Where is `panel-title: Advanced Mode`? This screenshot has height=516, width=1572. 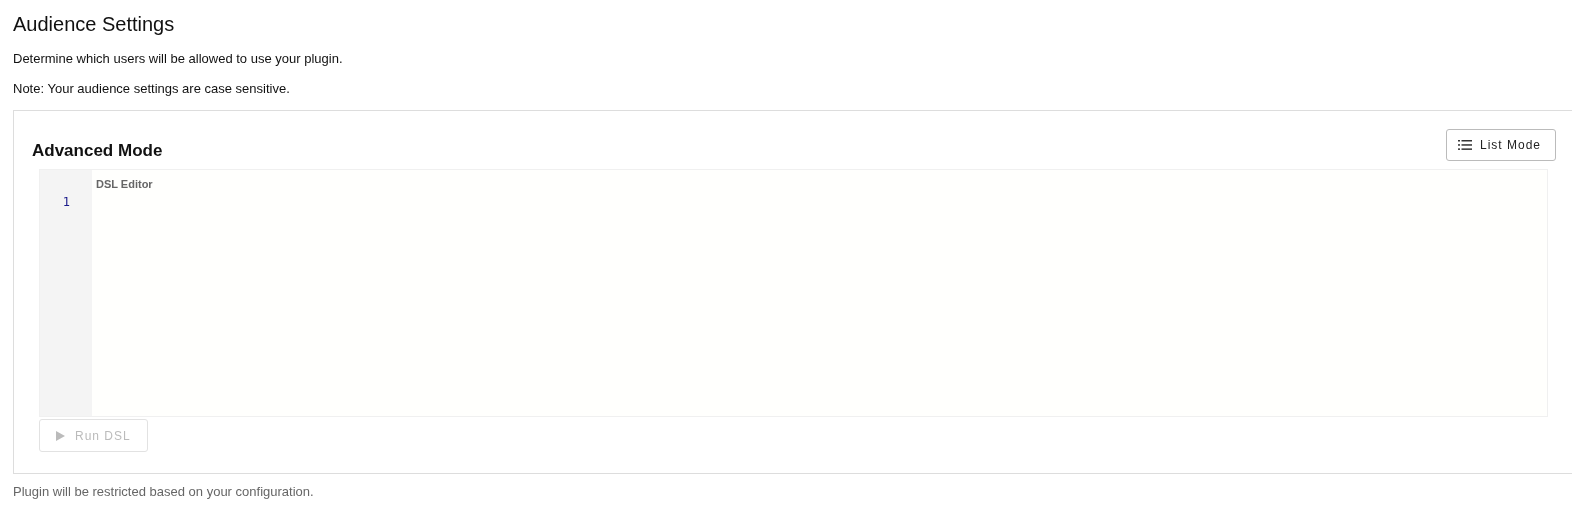
panel-title: Advanced Mode is located at coordinates (97, 151).